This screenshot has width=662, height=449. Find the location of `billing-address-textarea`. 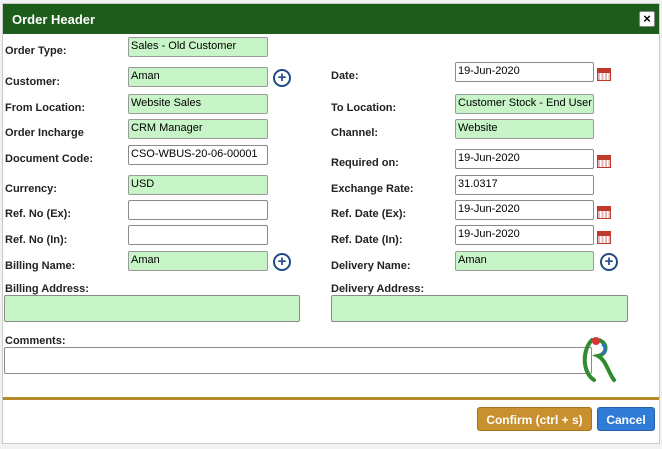

billing-address-textarea is located at coordinates (152, 308).